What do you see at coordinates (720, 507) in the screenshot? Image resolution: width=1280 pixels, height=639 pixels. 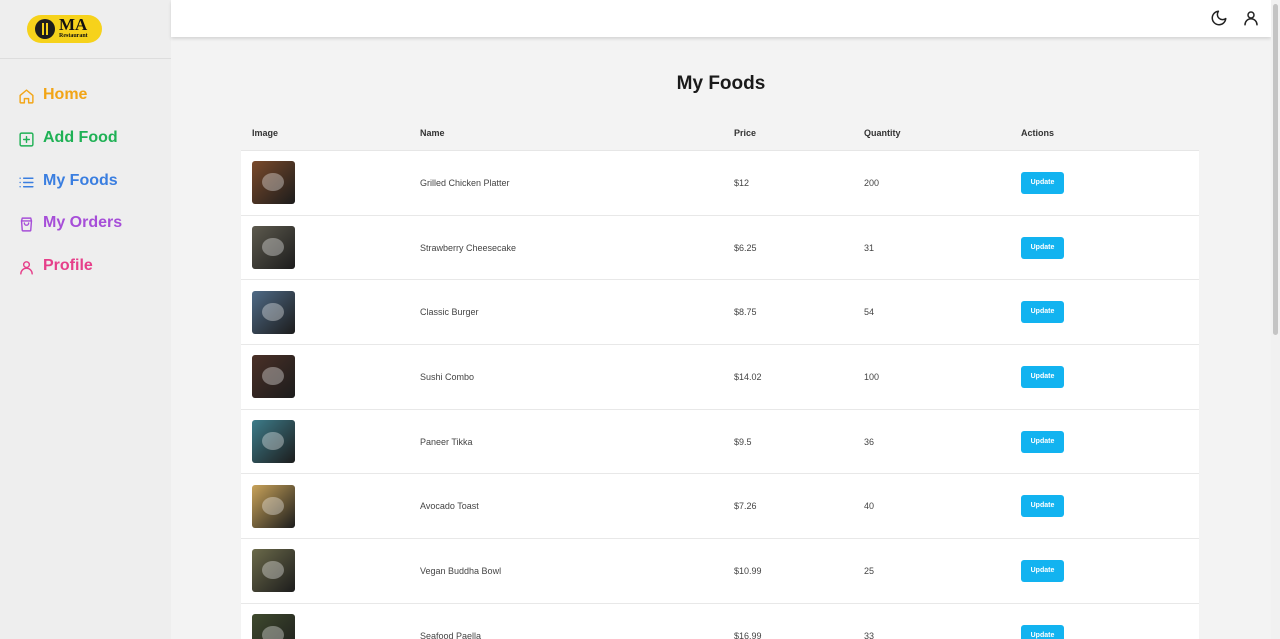 I see `table-row: Avocado Toast $7.26 40 Update` at bounding box center [720, 507].